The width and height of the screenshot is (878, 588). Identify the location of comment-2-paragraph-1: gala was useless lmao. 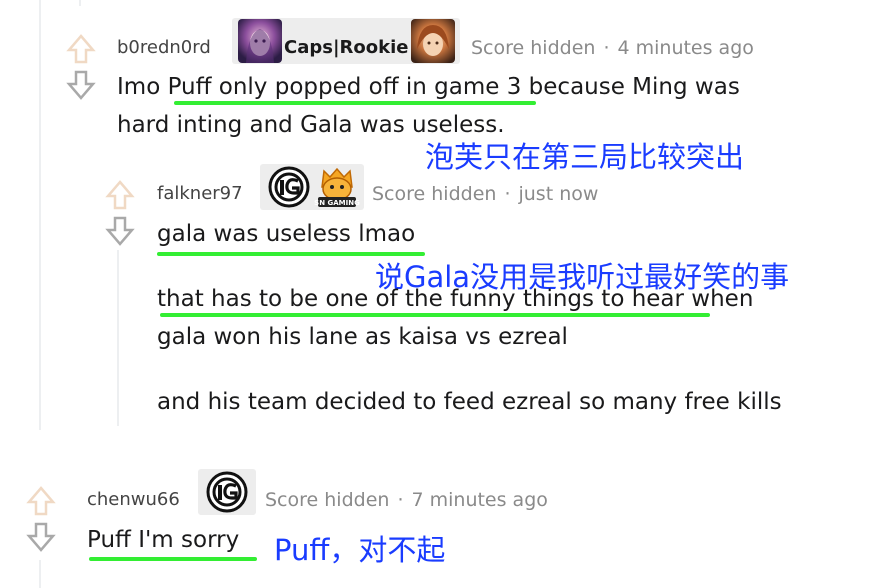
(286, 234).